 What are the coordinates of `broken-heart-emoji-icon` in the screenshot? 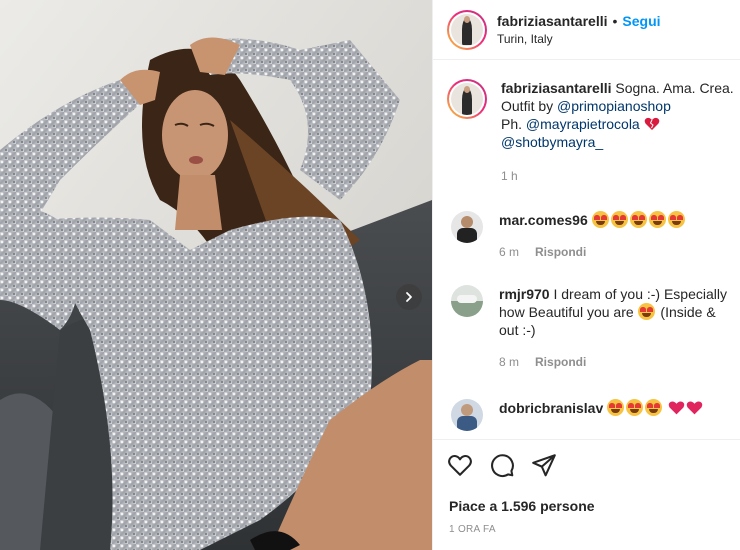 It's located at (651, 123).